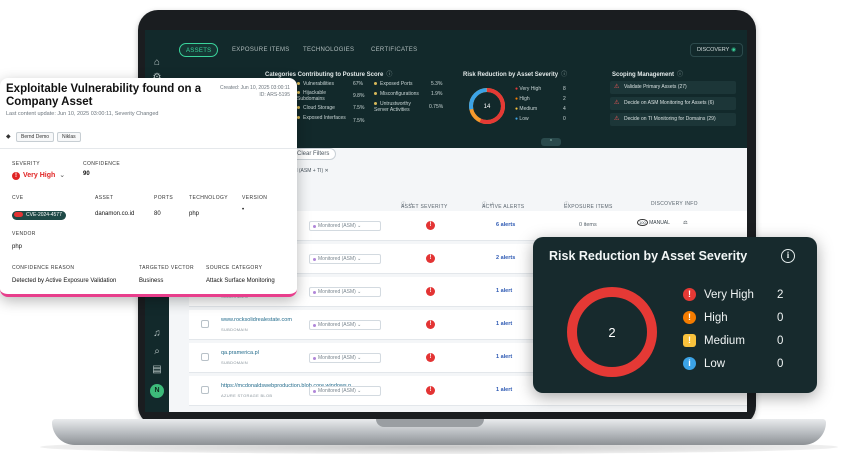 The image size is (859, 463). Describe the element at coordinates (392, 107) in the screenshot. I see `category-label: Untrustworthy Server Activities` at that location.